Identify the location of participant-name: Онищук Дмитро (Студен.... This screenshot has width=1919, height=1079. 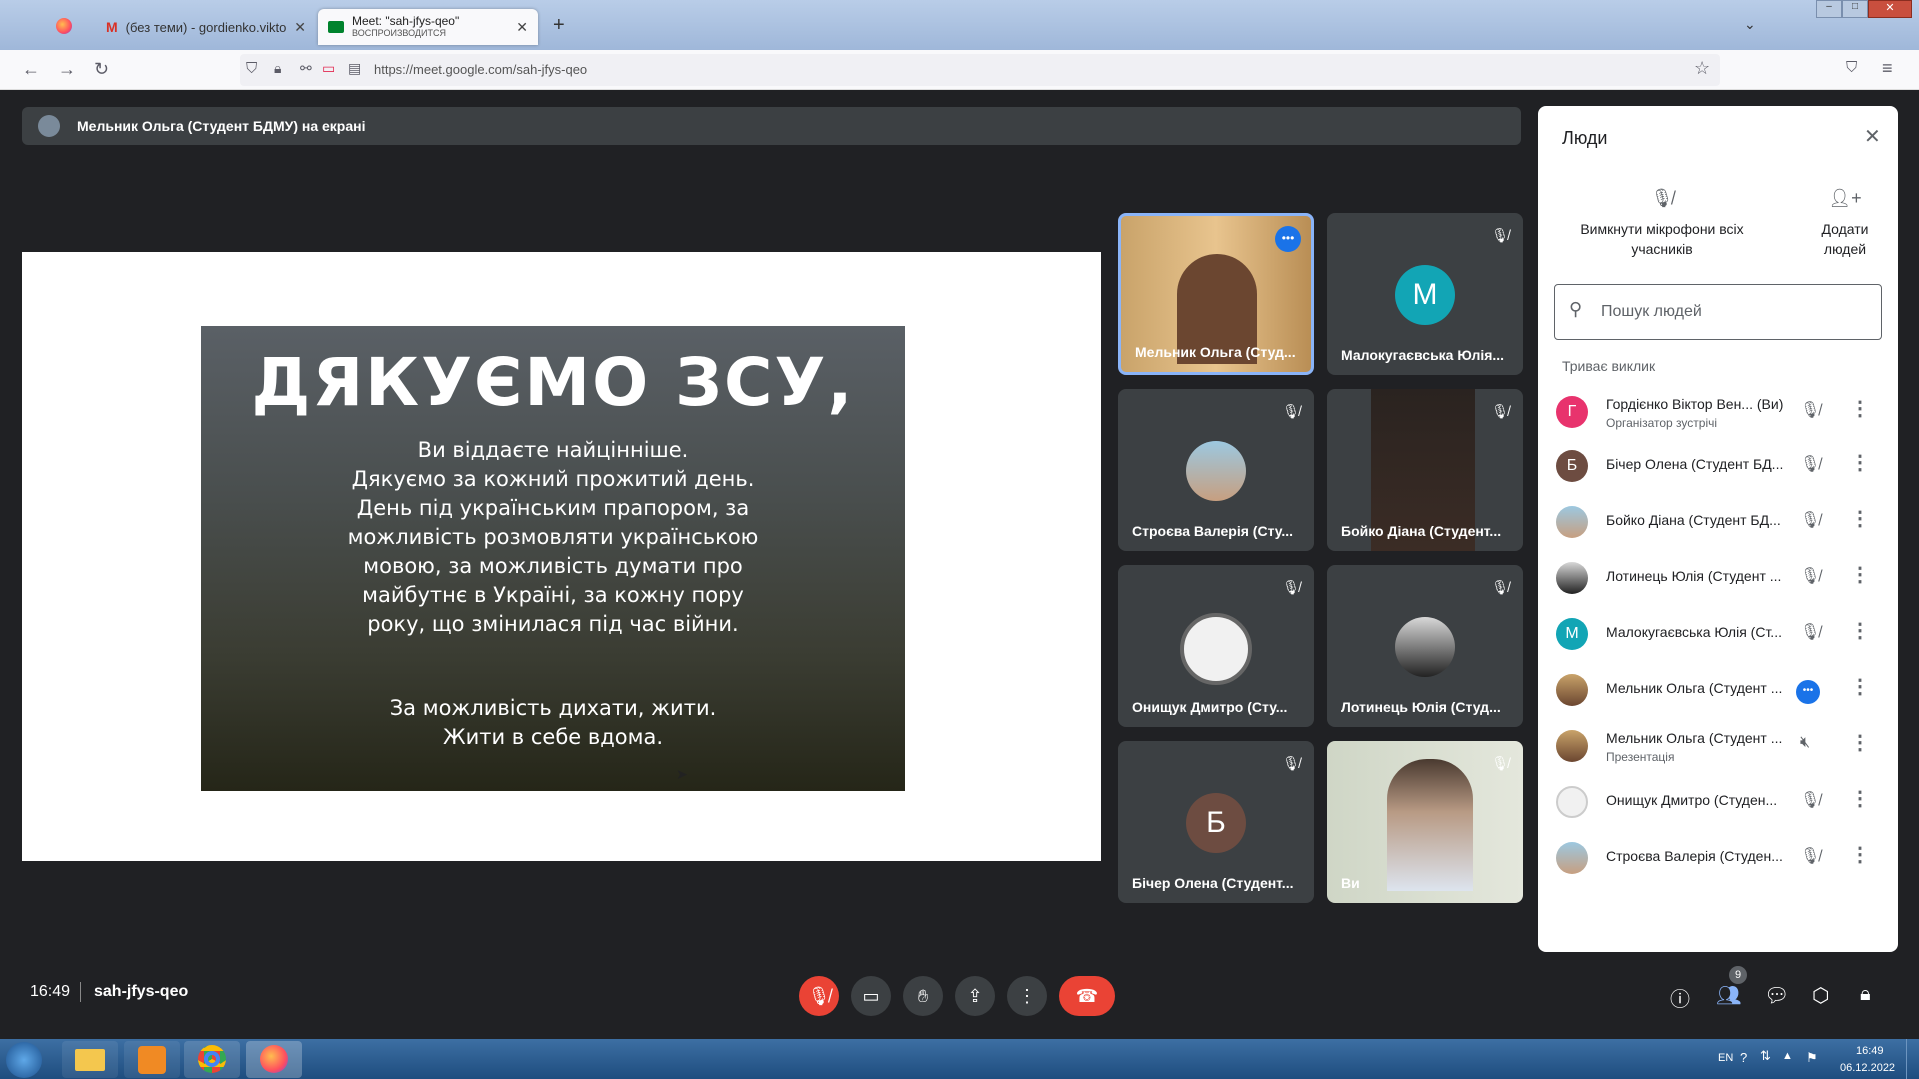
(1692, 800).